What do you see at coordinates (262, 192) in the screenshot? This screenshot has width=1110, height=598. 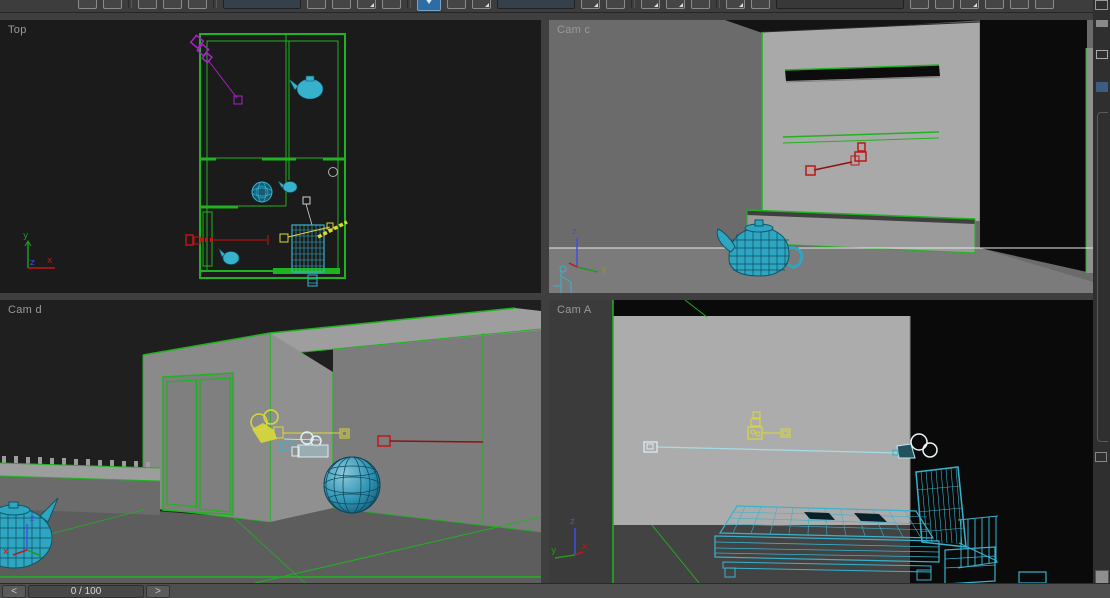 I see `sphere-top-view` at bounding box center [262, 192].